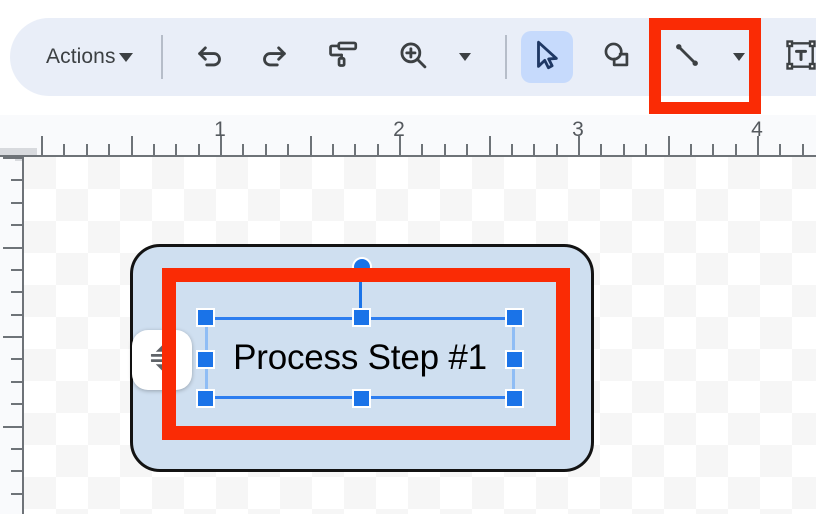 Image resolution: width=816 pixels, height=514 pixels. I want to click on line-tool-button, so click(687, 57).